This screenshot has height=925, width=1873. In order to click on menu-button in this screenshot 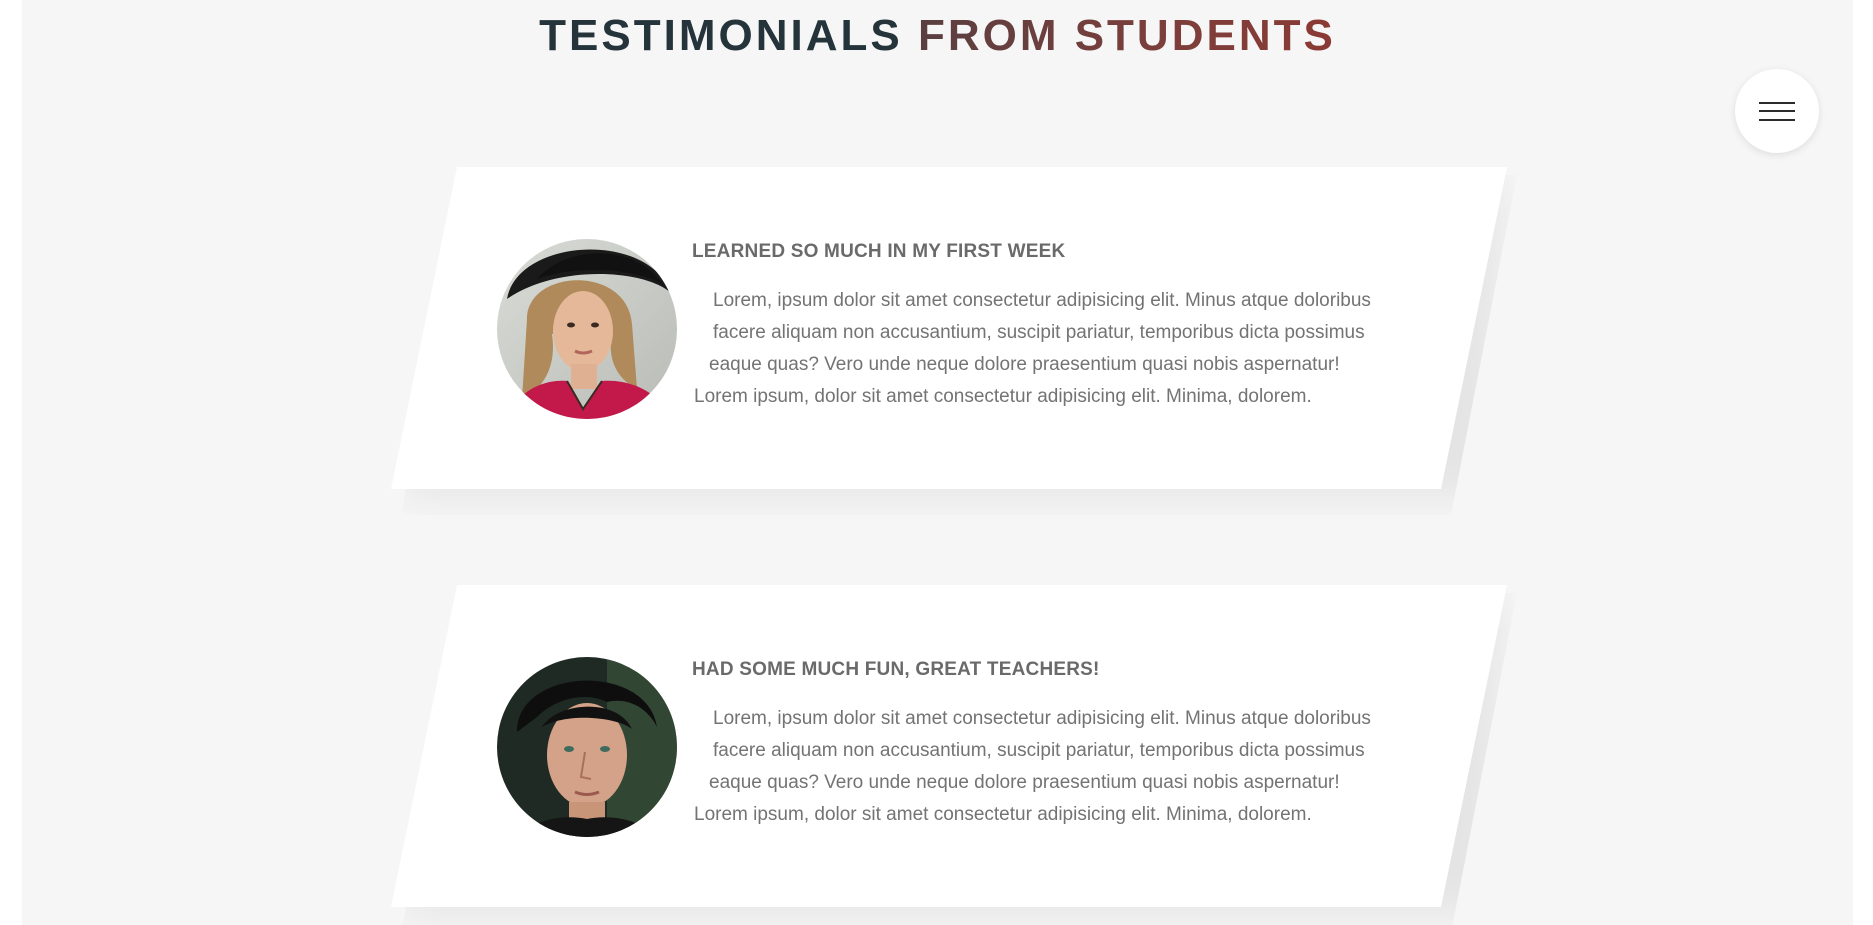, I will do `click(1777, 111)`.